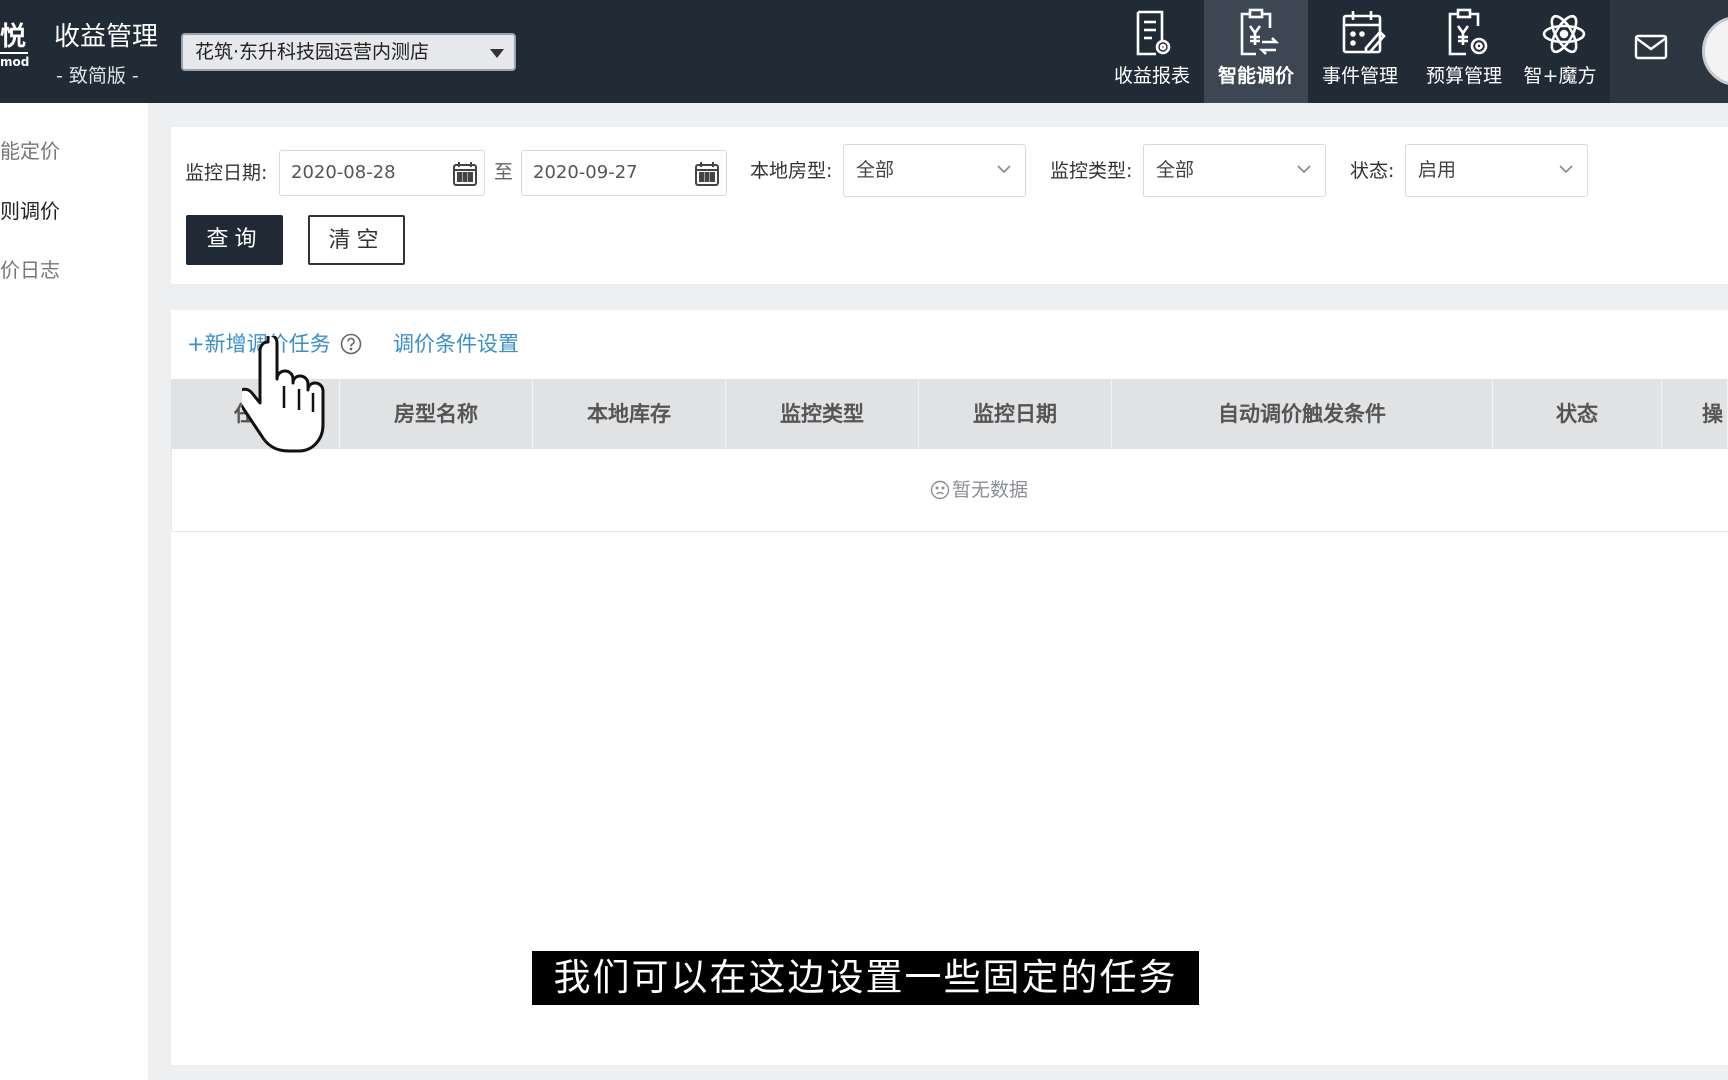  I want to click on column-header-local-inventory: 本地库存, so click(629, 414).